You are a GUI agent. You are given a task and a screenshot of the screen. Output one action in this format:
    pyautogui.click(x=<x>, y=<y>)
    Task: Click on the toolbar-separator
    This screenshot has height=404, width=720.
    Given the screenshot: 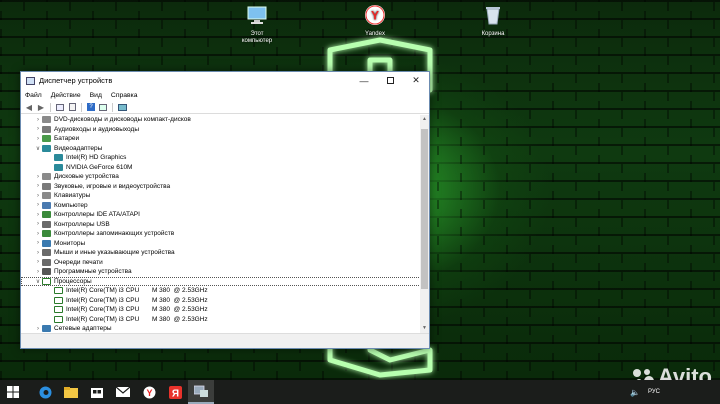 What is the action you would take?
    pyautogui.click(x=50, y=107)
    